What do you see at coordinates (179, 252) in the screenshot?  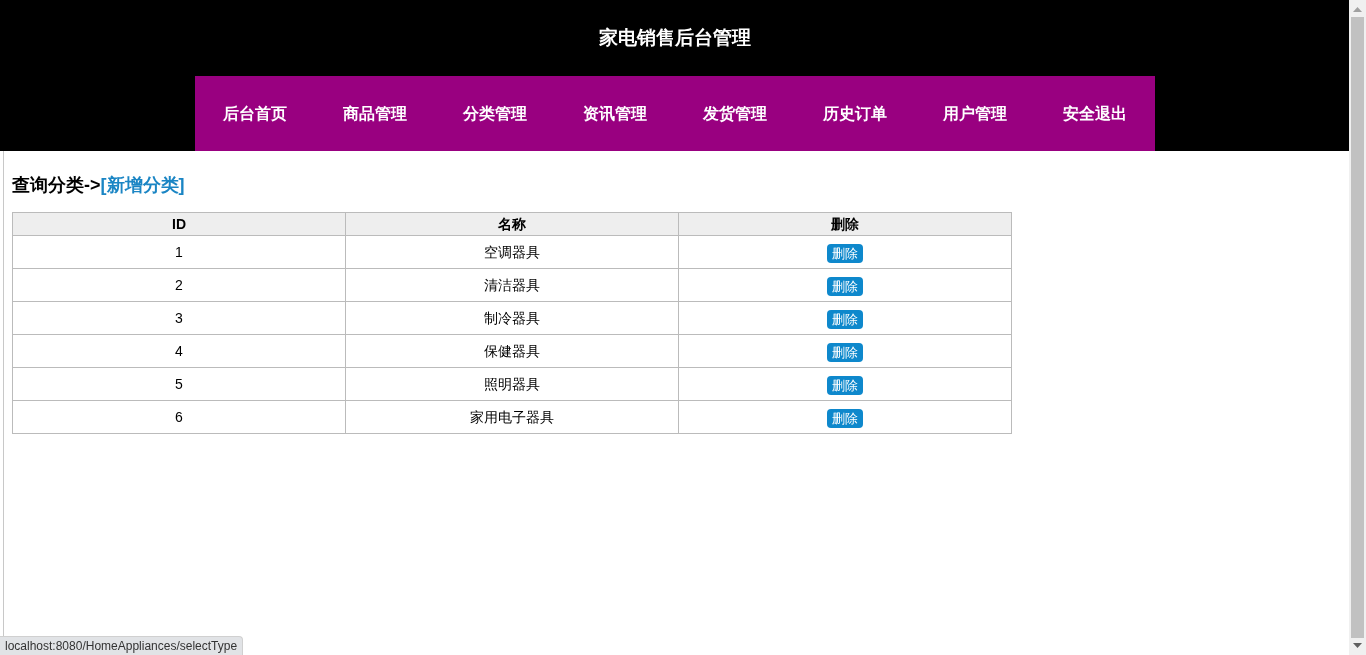 I see `table-cell: 1` at bounding box center [179, 252].